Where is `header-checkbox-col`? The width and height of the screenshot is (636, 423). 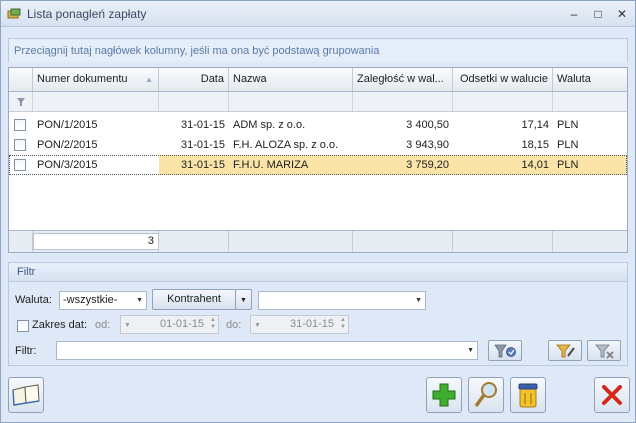
header-checkbox-col is located at coordinates (21, 79).